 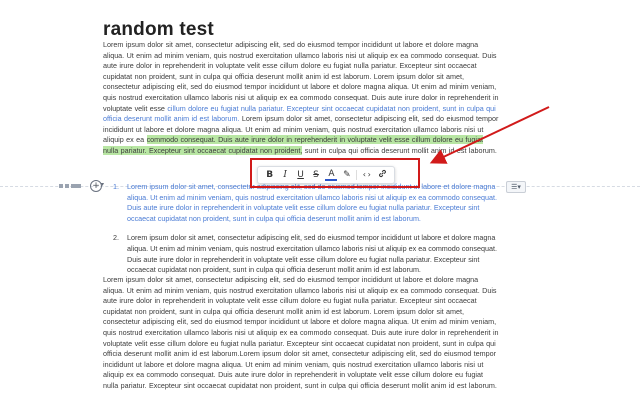 I want to click on list-style-dropdown: ☰▾, so click(x=516, y=187).